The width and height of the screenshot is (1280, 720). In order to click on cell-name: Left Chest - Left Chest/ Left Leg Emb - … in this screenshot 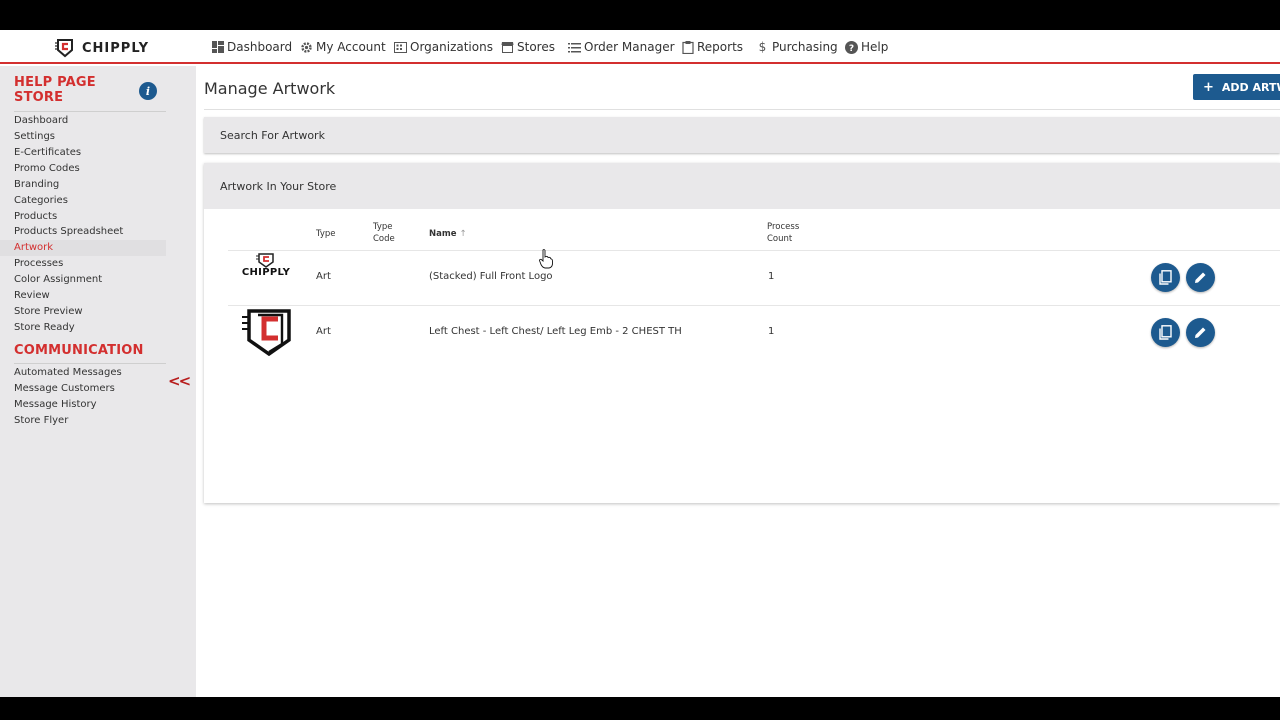, I will do `click(555, 331)`.